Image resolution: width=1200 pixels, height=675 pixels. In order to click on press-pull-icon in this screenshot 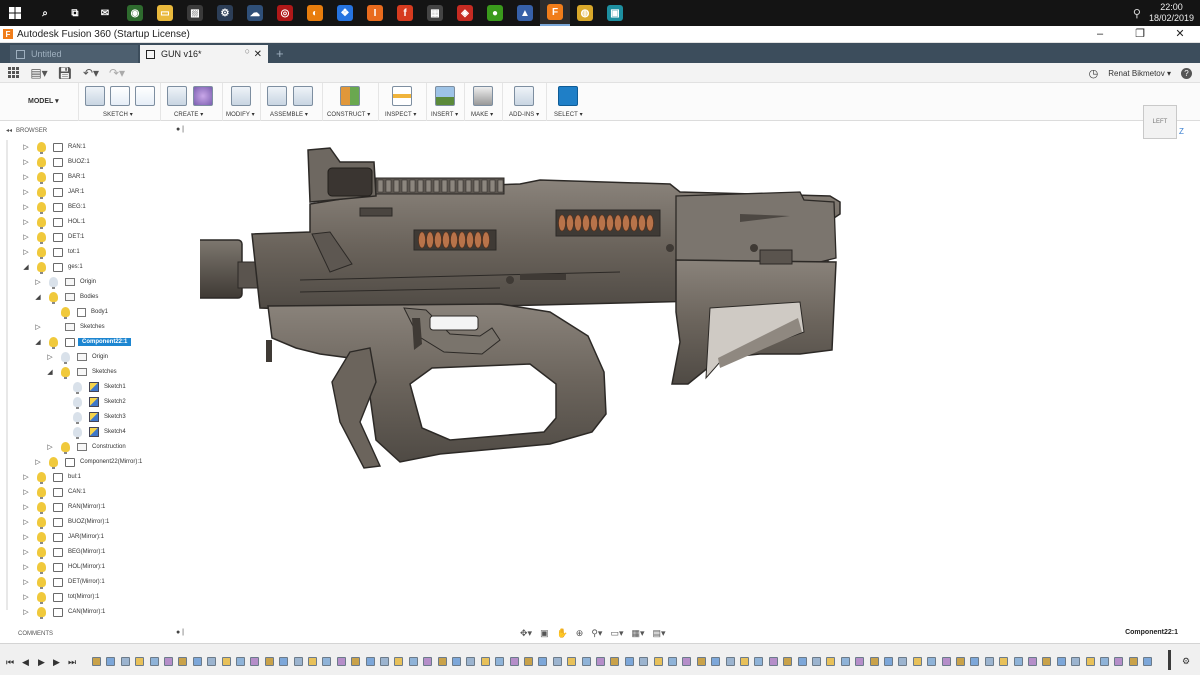, I will do `click(241, 96)`.